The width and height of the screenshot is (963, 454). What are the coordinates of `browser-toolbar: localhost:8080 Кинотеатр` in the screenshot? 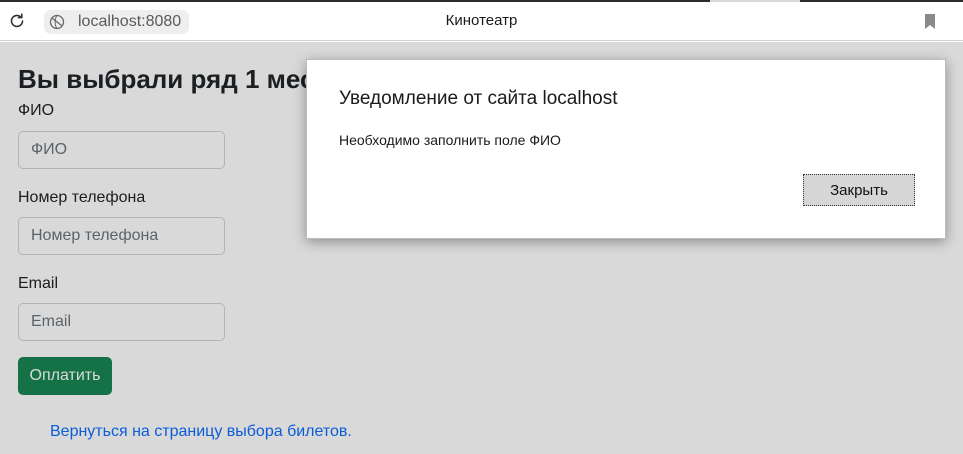 It's located at (481, 21).